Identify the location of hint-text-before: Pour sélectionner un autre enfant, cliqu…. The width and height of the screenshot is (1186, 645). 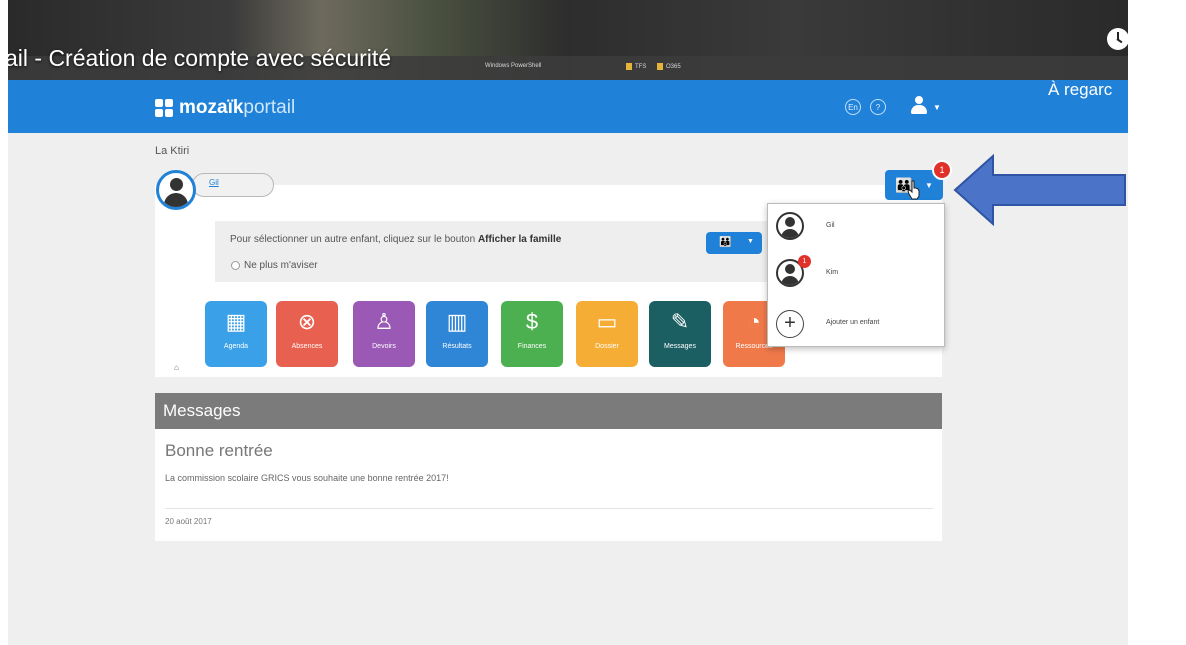
(354, 239).